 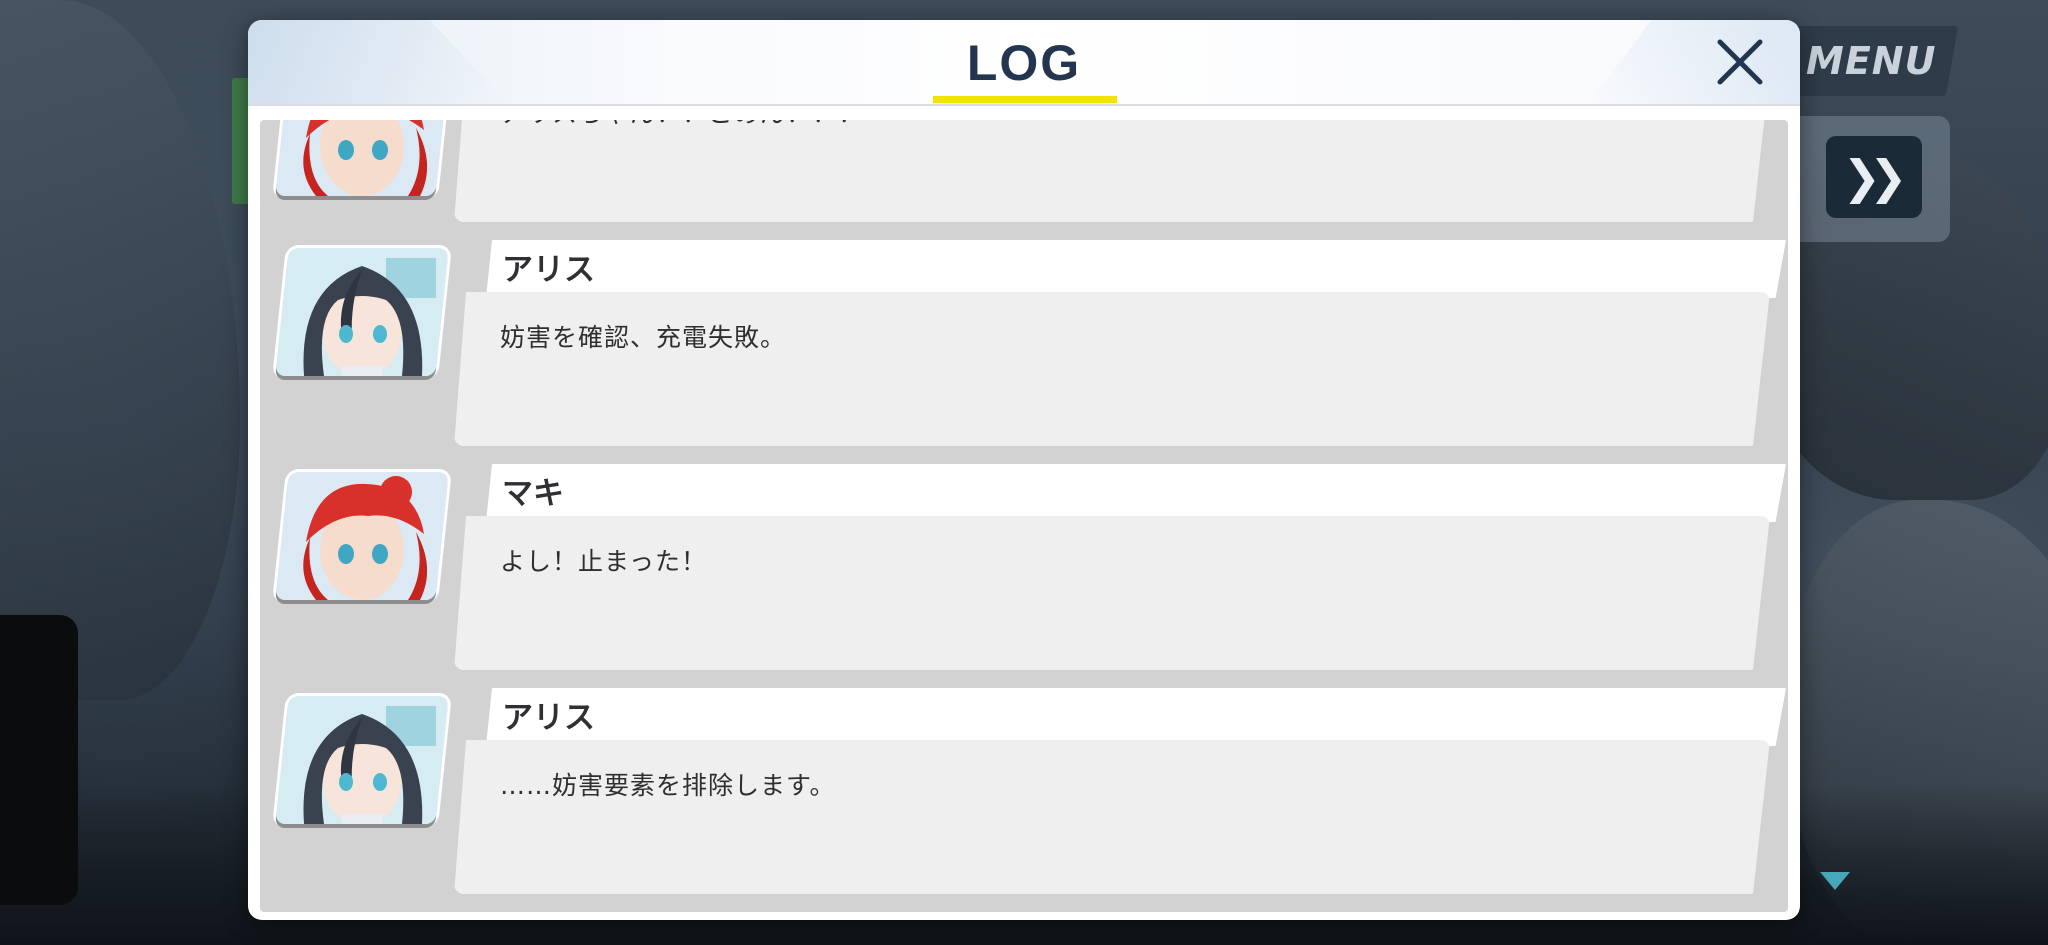 I want to click on fast-forward-button: ❯❯, so click(x=1874, y=177).